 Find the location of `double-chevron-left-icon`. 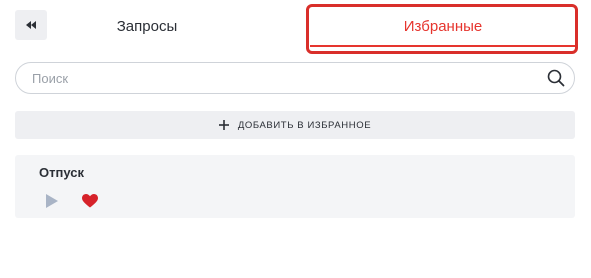

double-chevron-left-icon is located at coordinates (31, 25).